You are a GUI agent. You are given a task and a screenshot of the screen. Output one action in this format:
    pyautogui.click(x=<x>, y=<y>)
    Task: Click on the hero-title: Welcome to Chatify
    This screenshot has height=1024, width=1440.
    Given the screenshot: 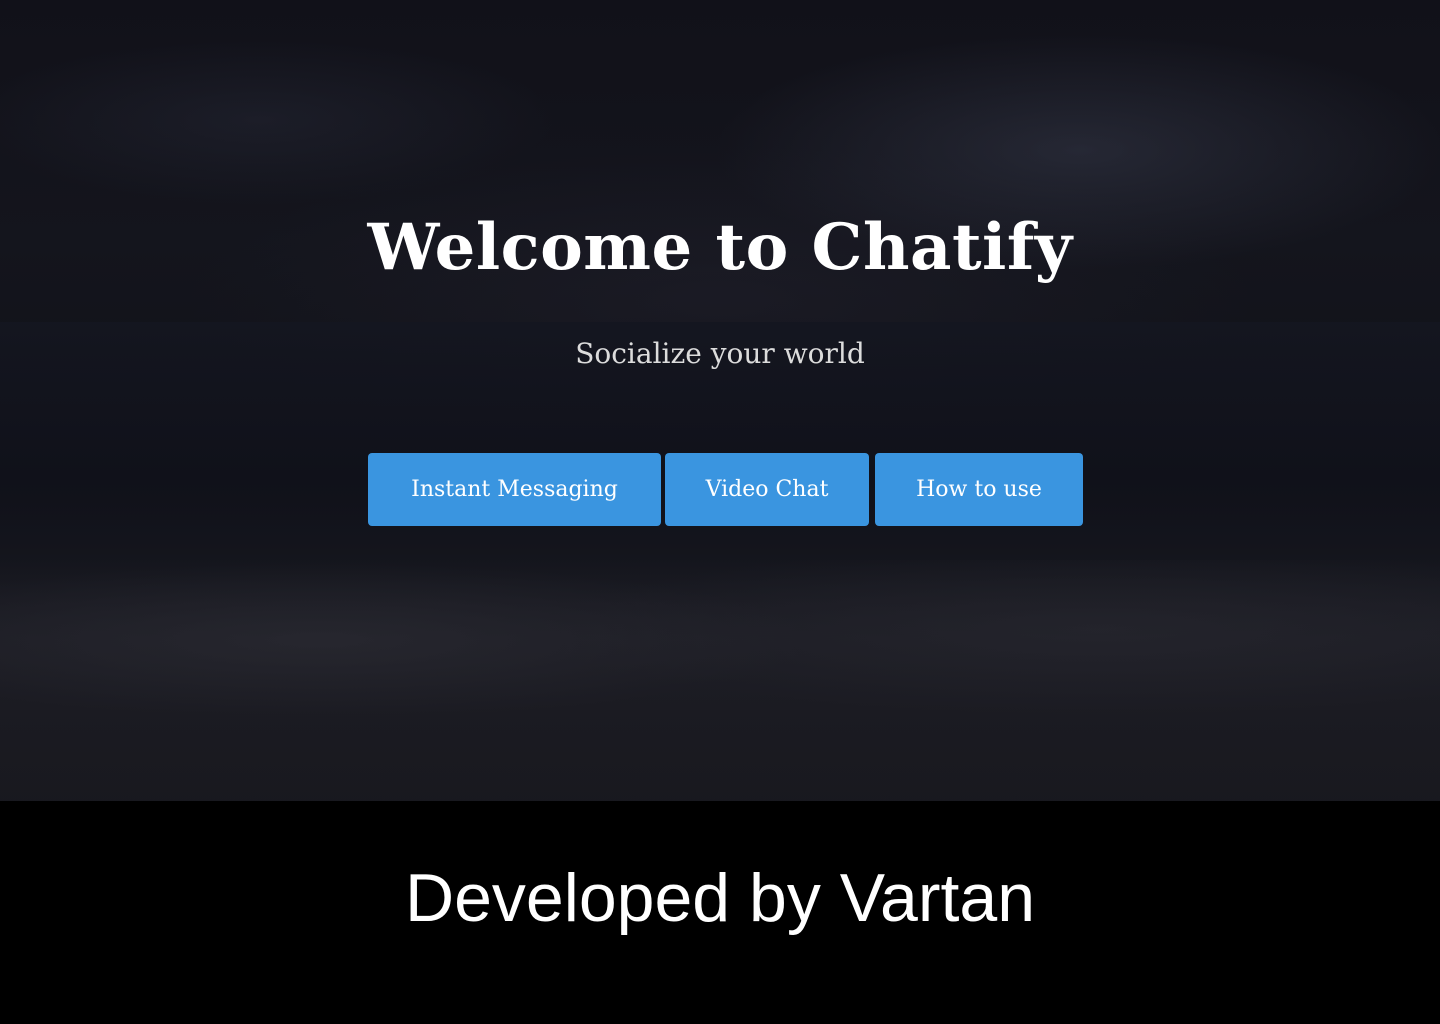 What is the action you would take?
    pyautogui.click(x=720, y=247)
    